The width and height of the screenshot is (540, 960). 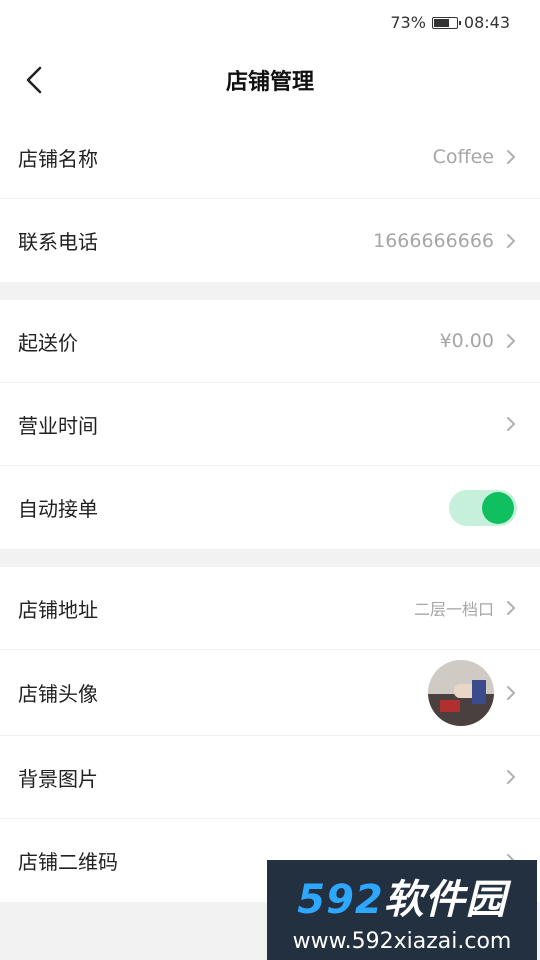 I want to click on row-label: 营业时间, so click(x=58, y=425).